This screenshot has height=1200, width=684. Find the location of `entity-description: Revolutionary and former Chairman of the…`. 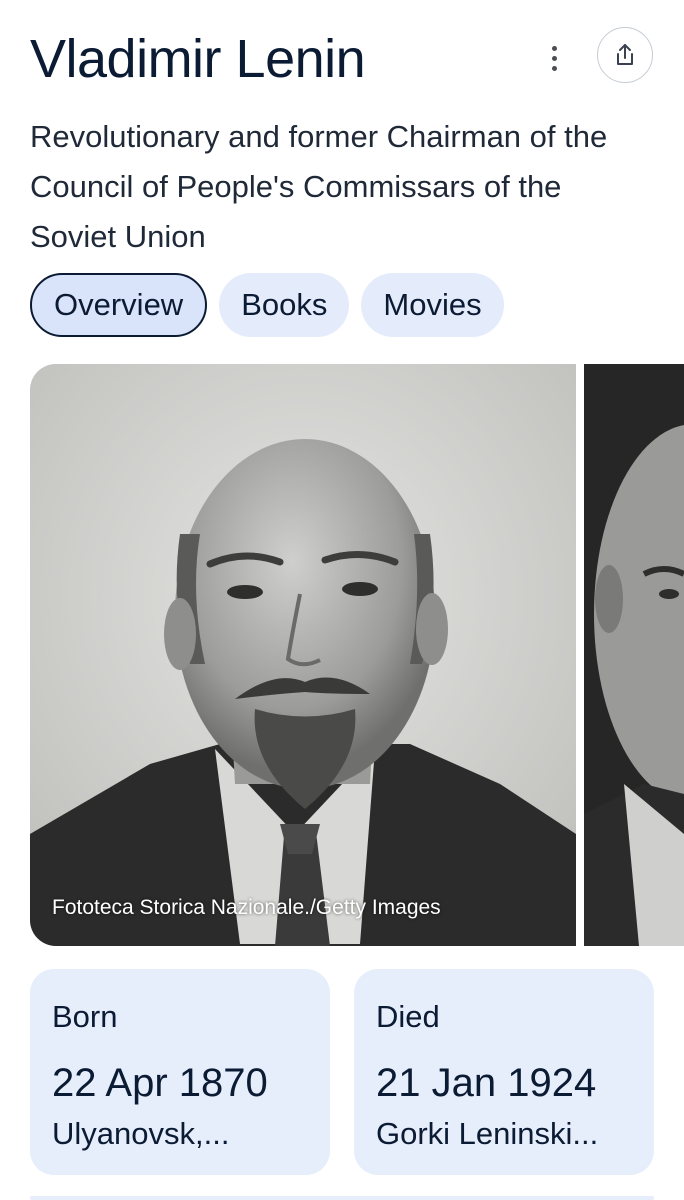

entity-description: Revolutionary and former Chairman of the… is located at coordinates (319, 186).